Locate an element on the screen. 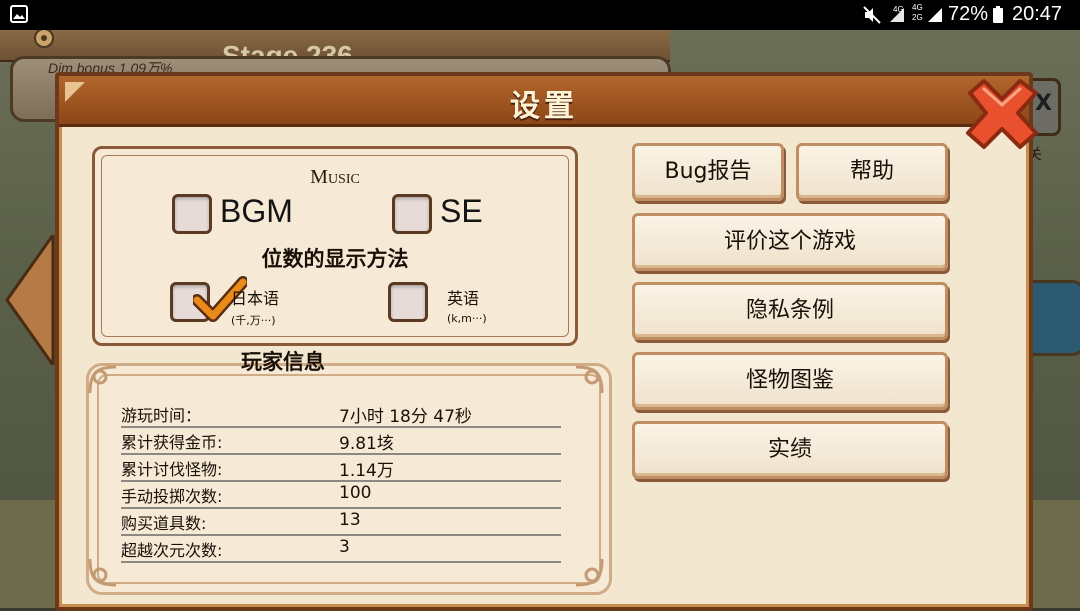  stat-row: 超越次元次数: 3 is located at coordinates (341, 549).